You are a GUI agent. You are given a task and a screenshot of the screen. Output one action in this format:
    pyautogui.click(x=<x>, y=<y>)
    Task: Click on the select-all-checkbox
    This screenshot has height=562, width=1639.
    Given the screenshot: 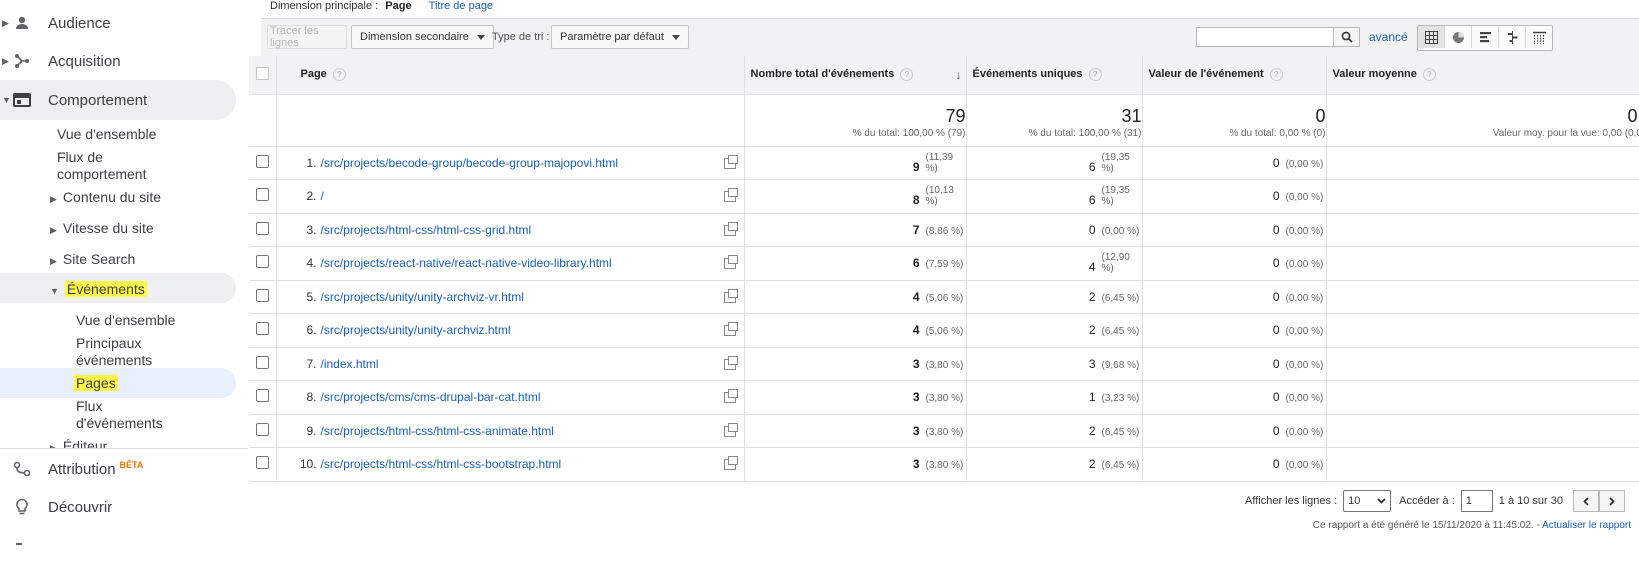 What is the action you would take?
    pyautogui.click(x=262, y=73)
    